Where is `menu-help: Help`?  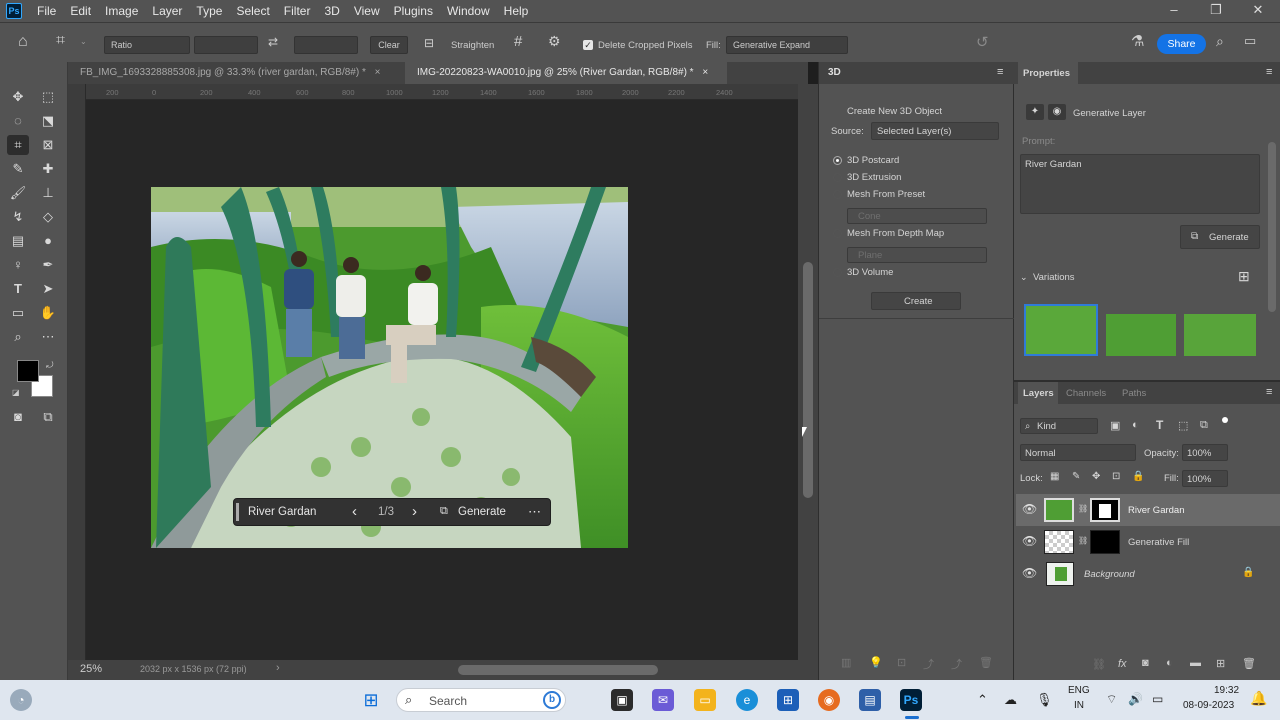
menu-help: Help is located at coordinates (516, 11).